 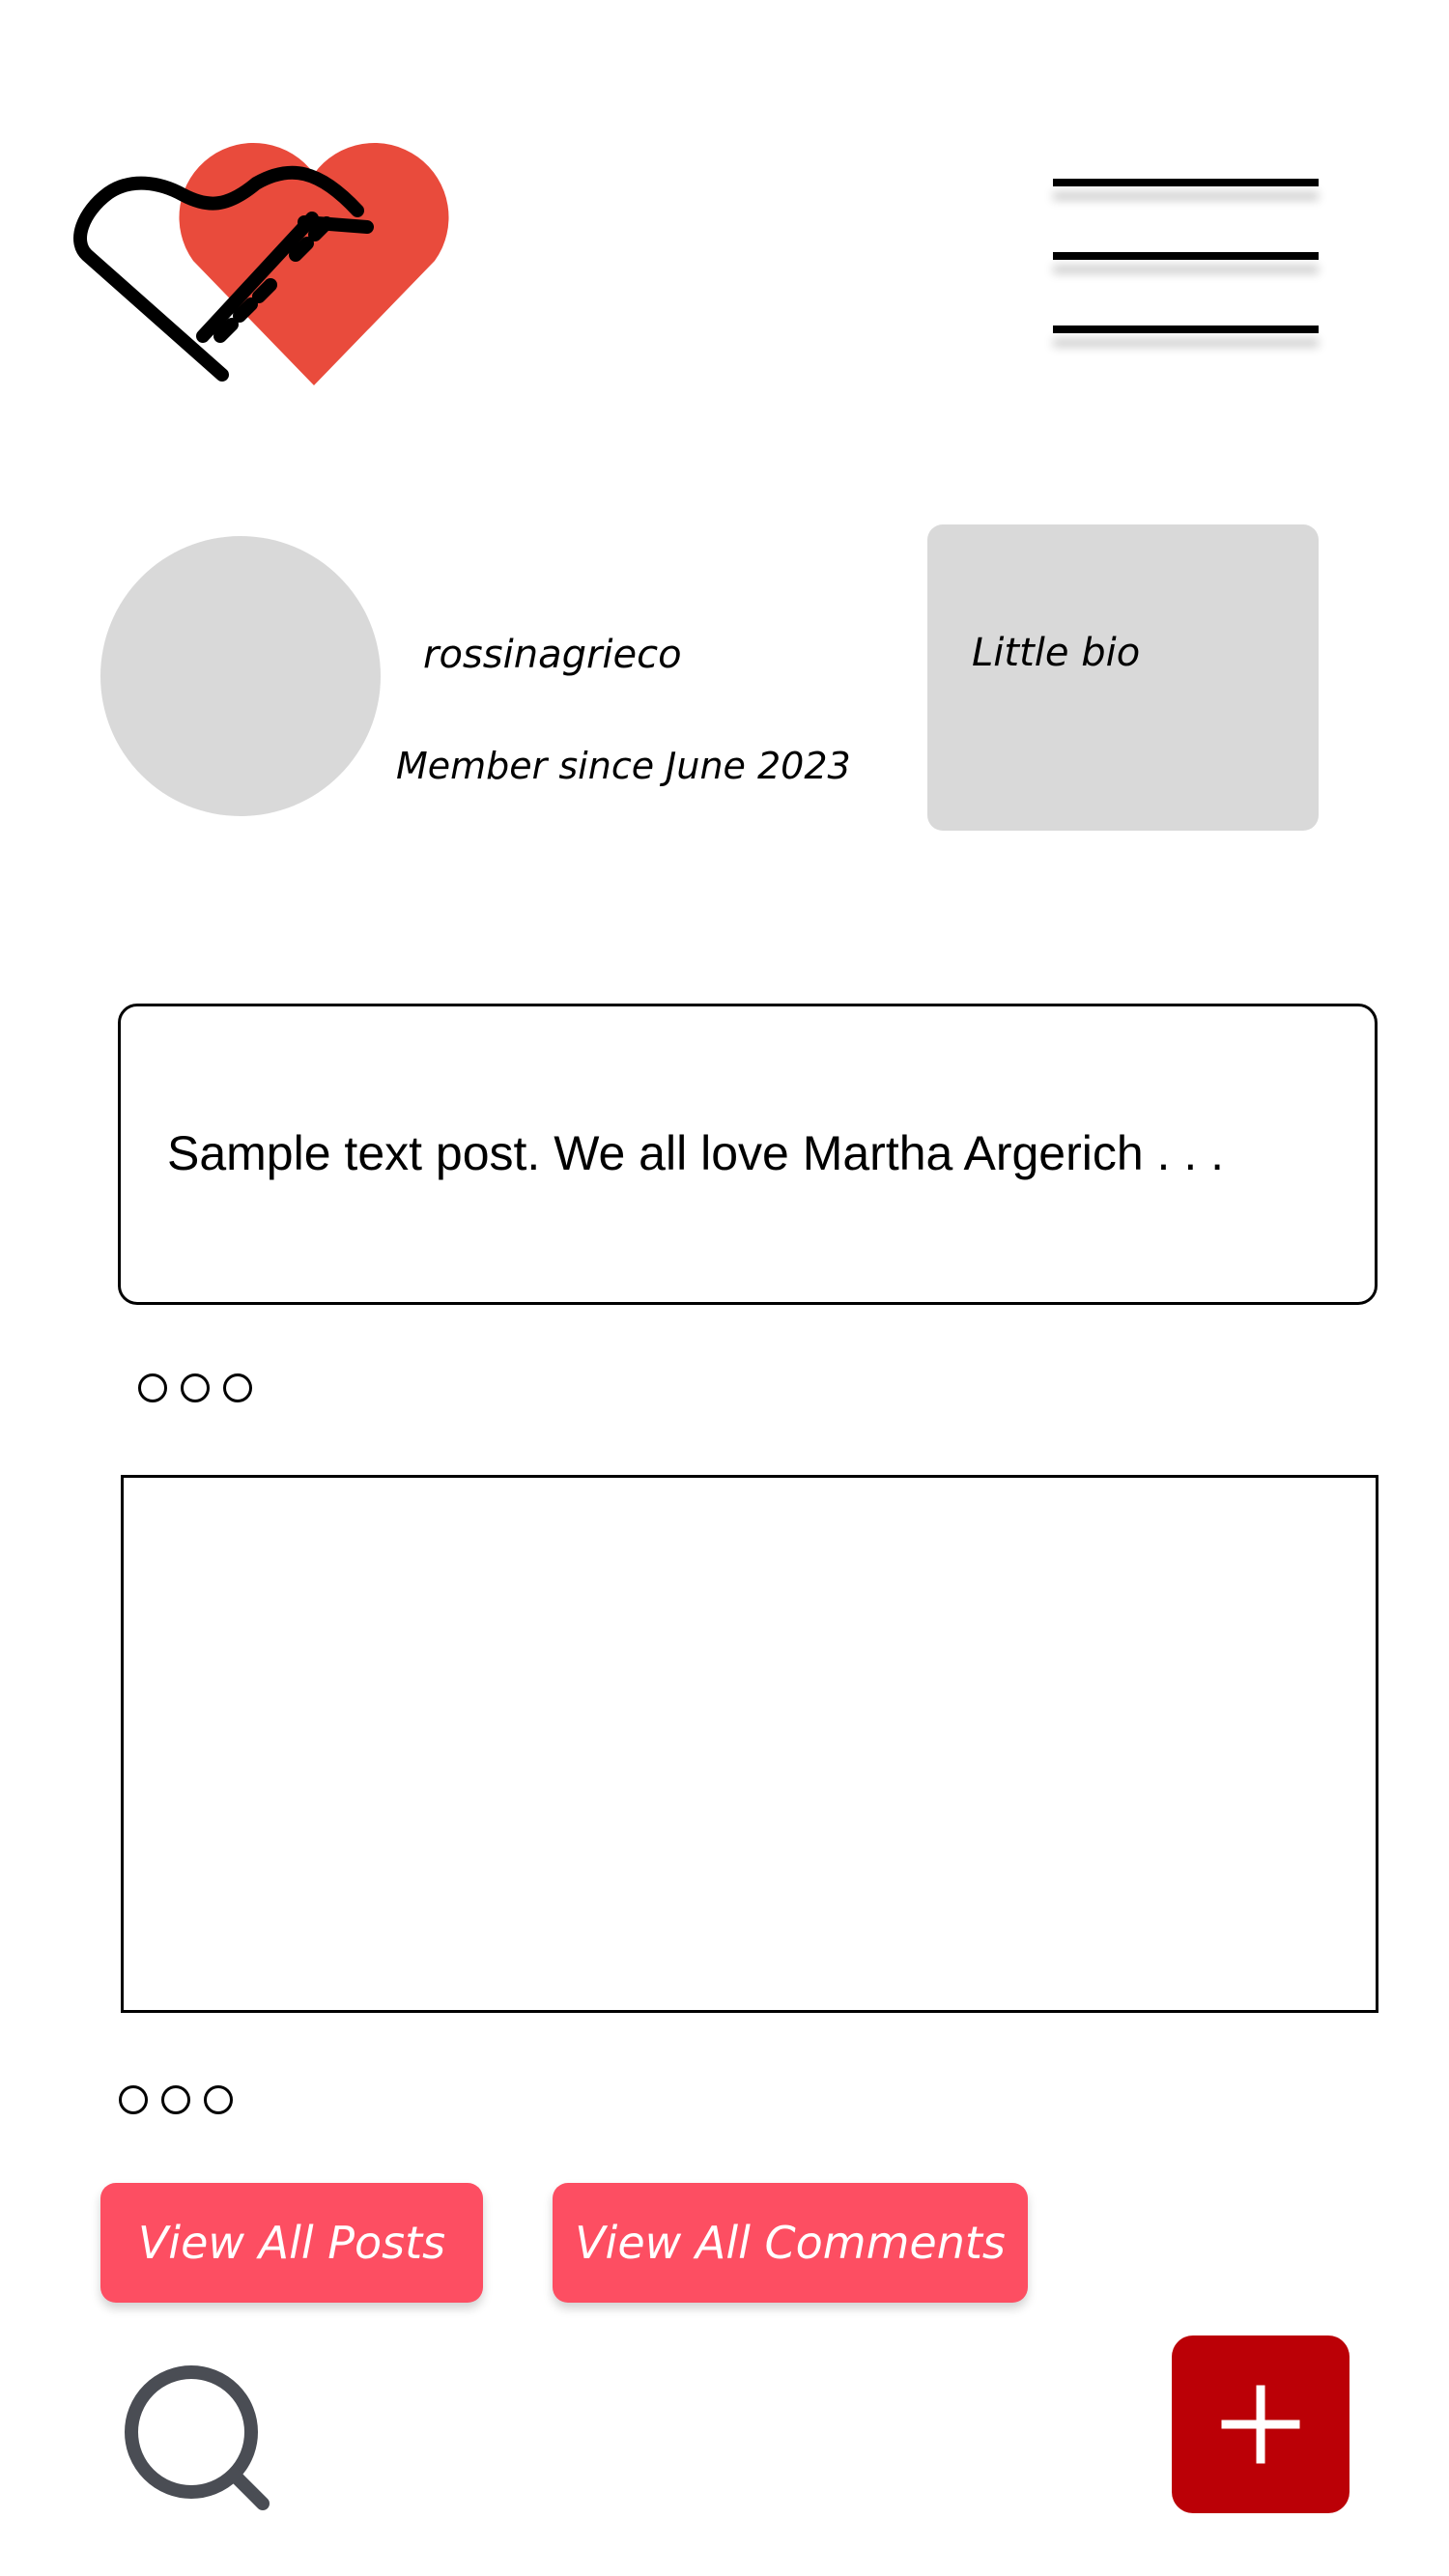 What do you see at coordinates (790, 2243) in the screenshot?
I see `view-all-comments-button: View All Comments` at bounding box center [790, 2243].